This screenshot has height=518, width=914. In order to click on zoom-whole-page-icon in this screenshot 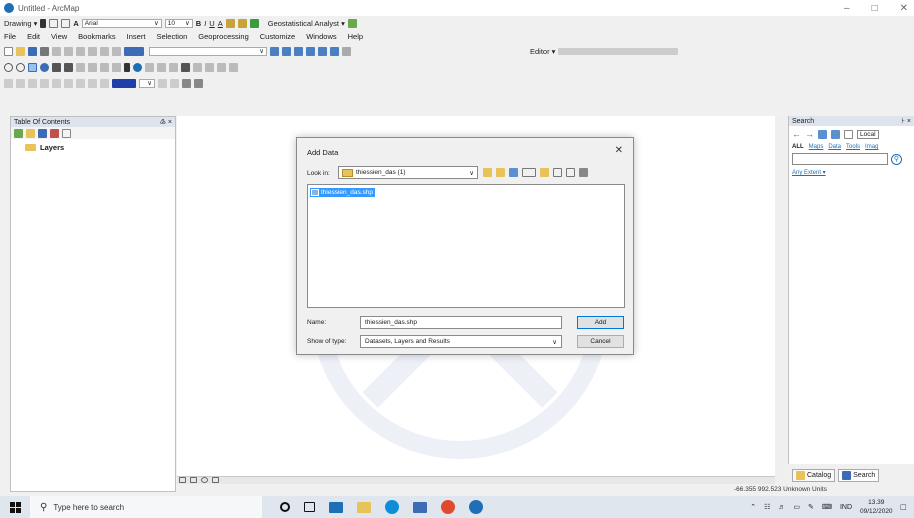, I will do `click(44, 83)`.